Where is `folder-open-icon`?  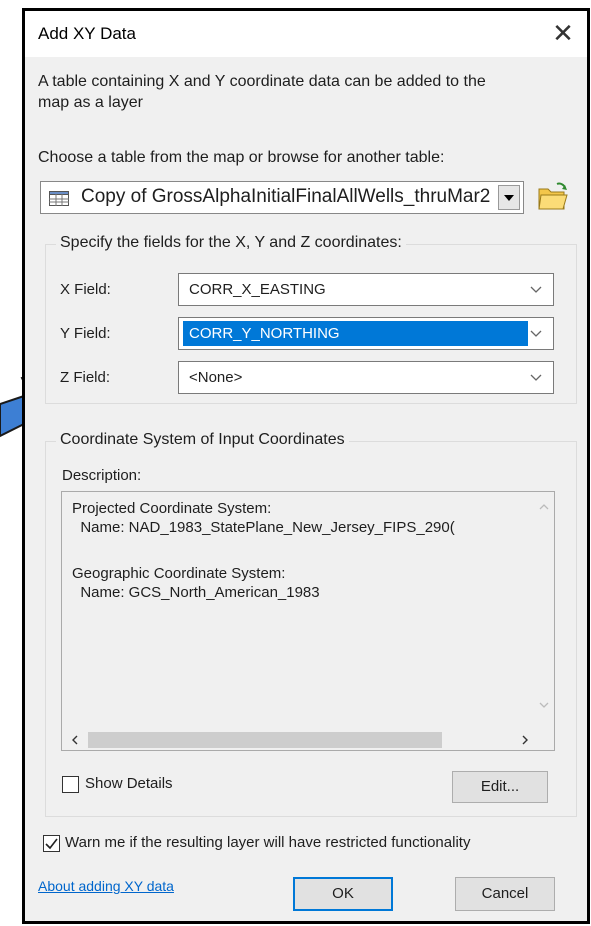 folder-open-icon is located at coordinates (553, 196).